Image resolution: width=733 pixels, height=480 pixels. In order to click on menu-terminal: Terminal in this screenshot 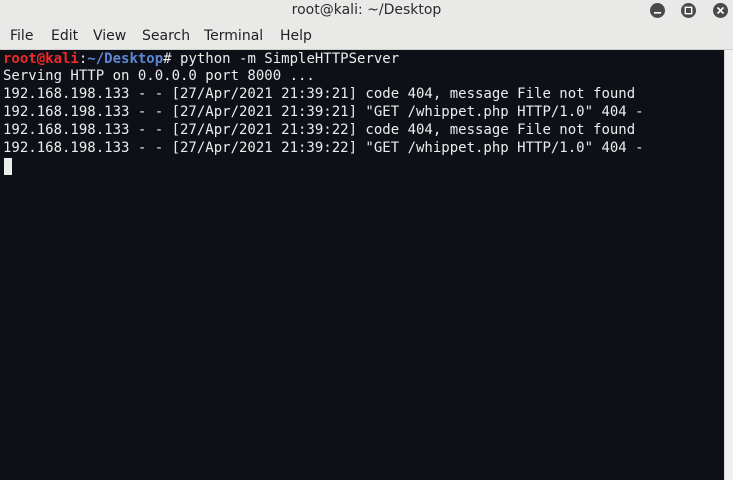, I will do `click(233, 36)`.